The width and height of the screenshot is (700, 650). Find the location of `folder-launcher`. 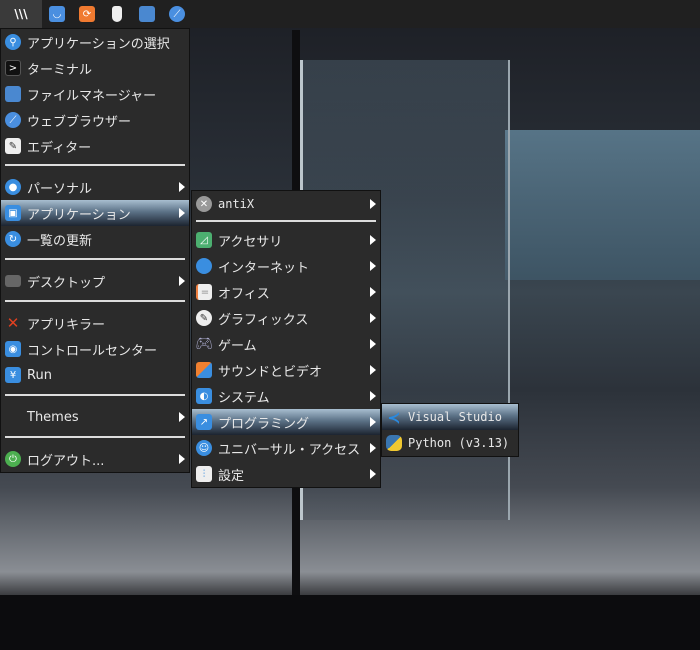

folder-launcher is located at coordinates (147, 14).